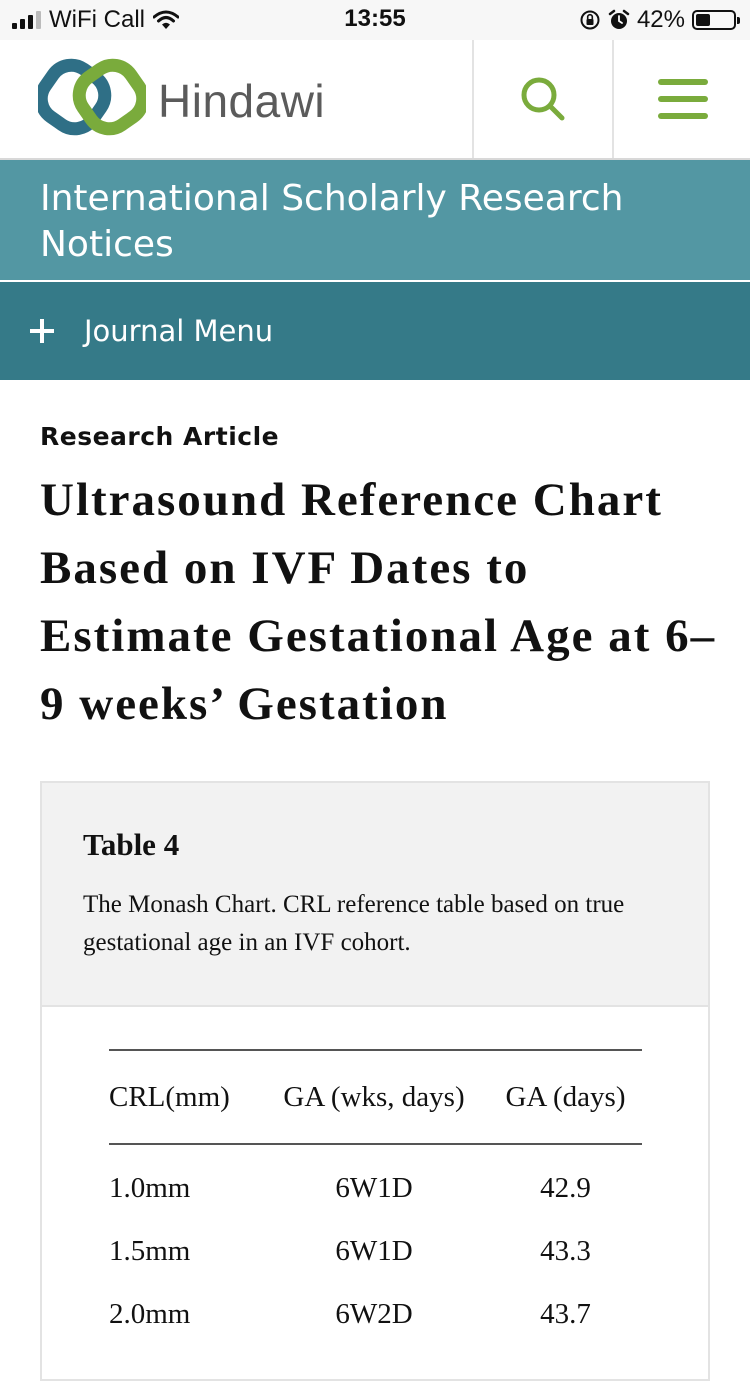 The width and height of the screenshot is (750, 1381). I want to click on cell-ga-days: 43.7, so click(565, 1314).